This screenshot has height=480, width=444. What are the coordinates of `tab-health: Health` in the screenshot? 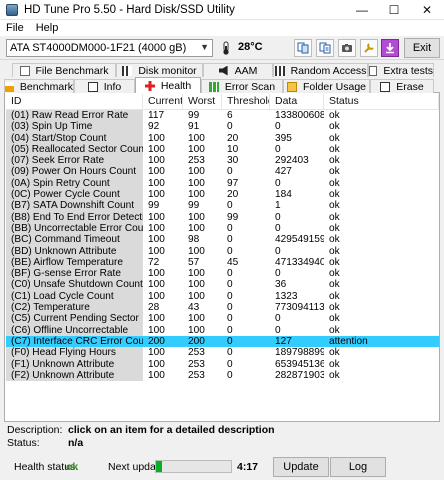 It's located at (168, 85).